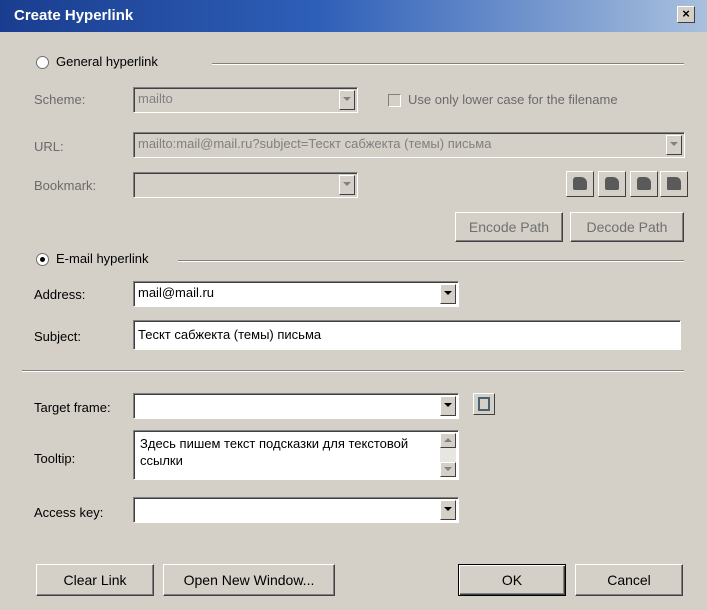 Image resolution: width=707 pixels, height=610 pixels. Describe the element at coordinates (107, 61) in the screenshot. I see `general-hyperlink-label: General hyperlink` at that location.